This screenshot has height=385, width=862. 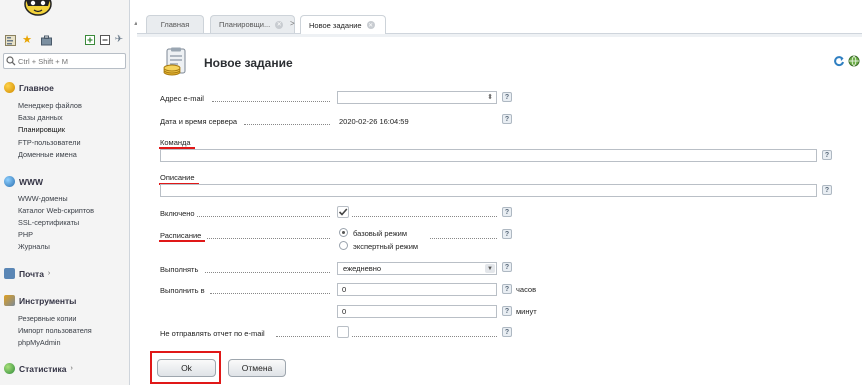 I want to click on sidebar-item-www-domains: WWW-домены, so click(x=43, y=199).